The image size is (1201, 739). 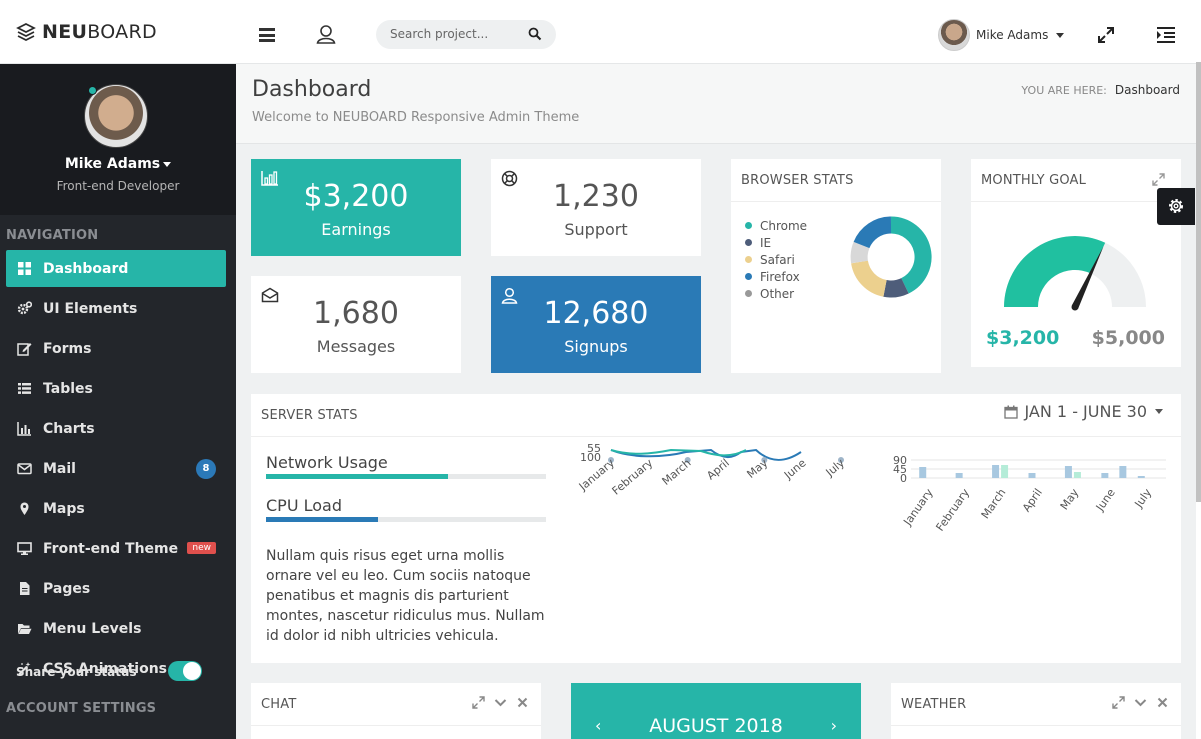 I want to click on support-tile: 1,230 Support, so click(x=596, y=207).